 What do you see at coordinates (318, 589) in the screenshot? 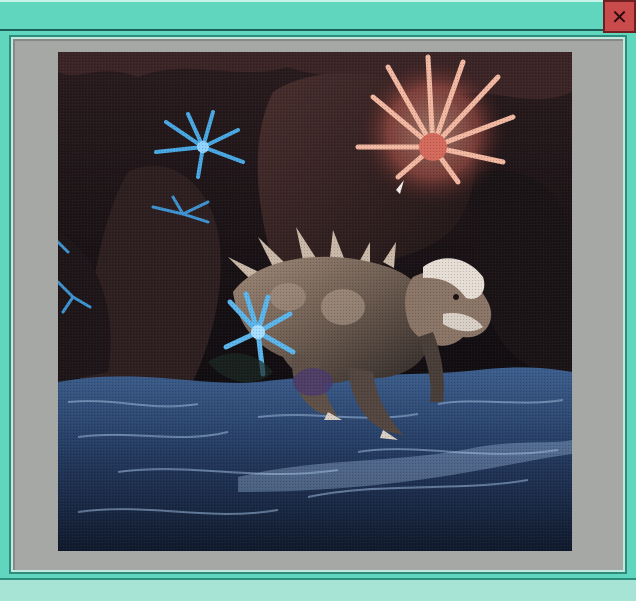
I see `status-bar` at bounding box center [318, 589].